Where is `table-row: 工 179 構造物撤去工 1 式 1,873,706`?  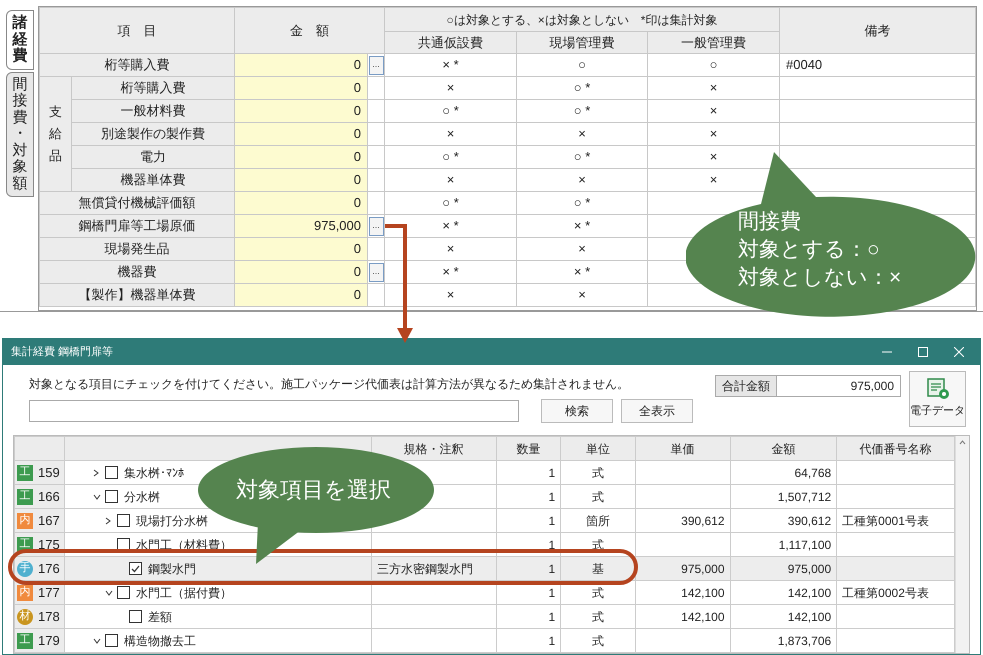 table-row: 工 179 構造物撤去工 1 式 1,873,706 is located at coordinates (484, 640).